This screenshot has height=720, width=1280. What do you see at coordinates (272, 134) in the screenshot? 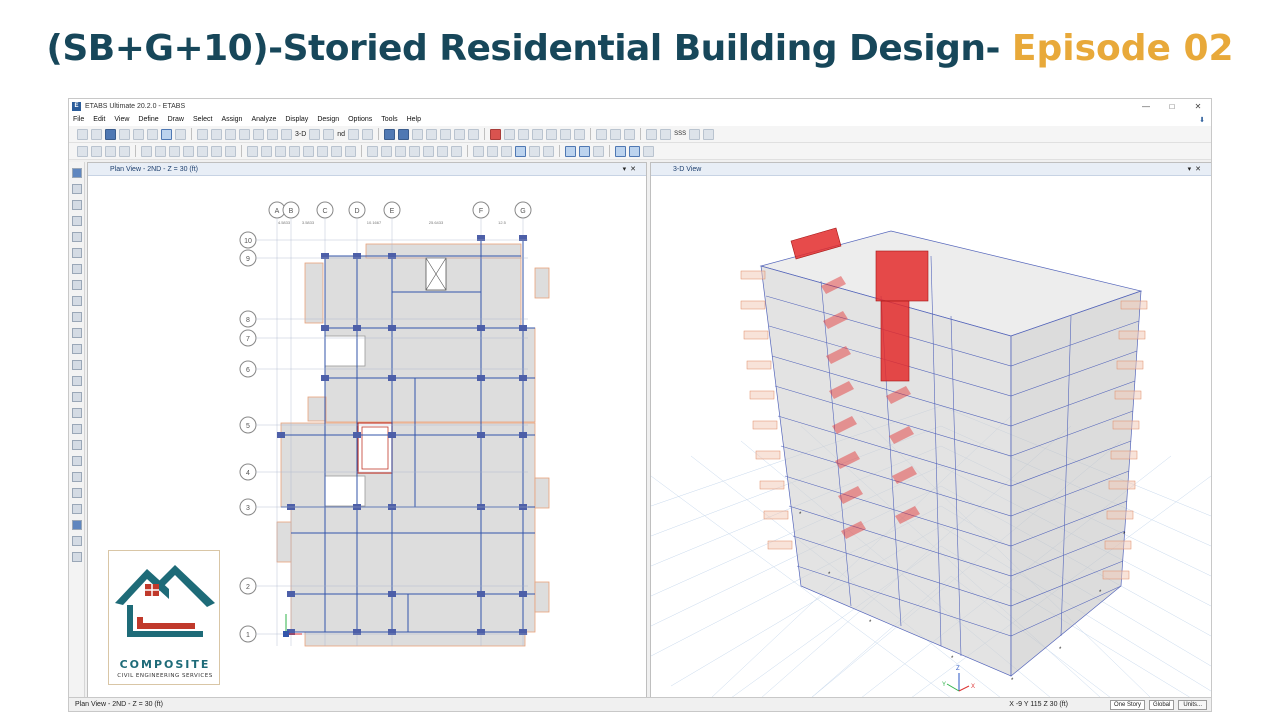
I see `pan-button` at bounding box center [272, 134].